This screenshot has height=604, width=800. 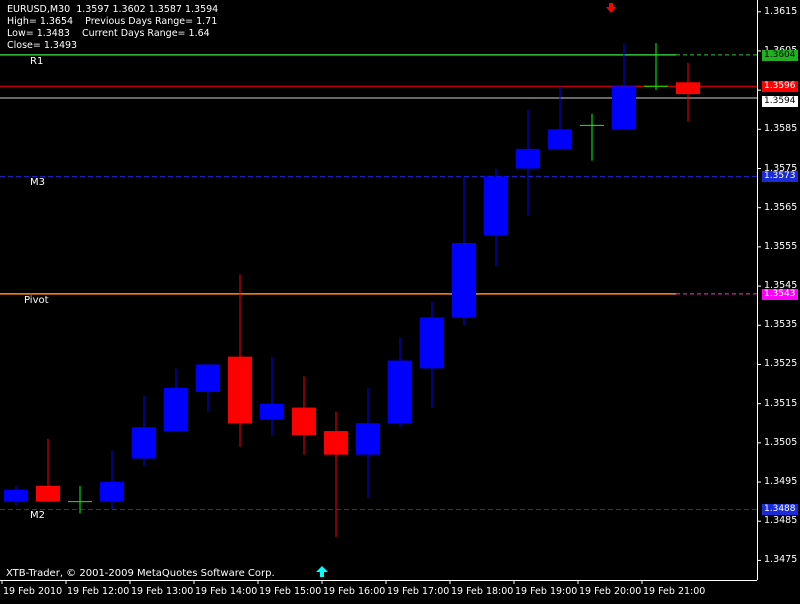 What do you see at coordinates (780, 87) in the screenshot?
I see `bid-price-box: 1.3596` at bounding box center [780, 87].